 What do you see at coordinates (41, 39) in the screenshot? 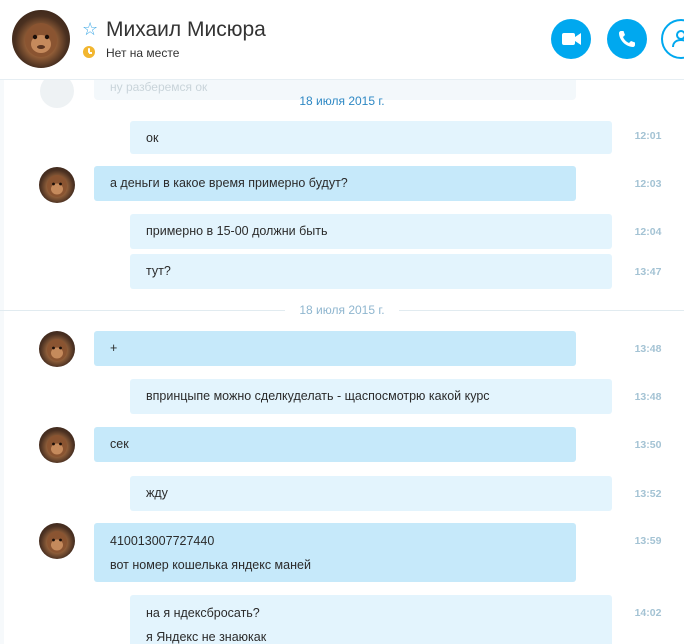
I see `contact-avatar` at bounding box center [41, 39].